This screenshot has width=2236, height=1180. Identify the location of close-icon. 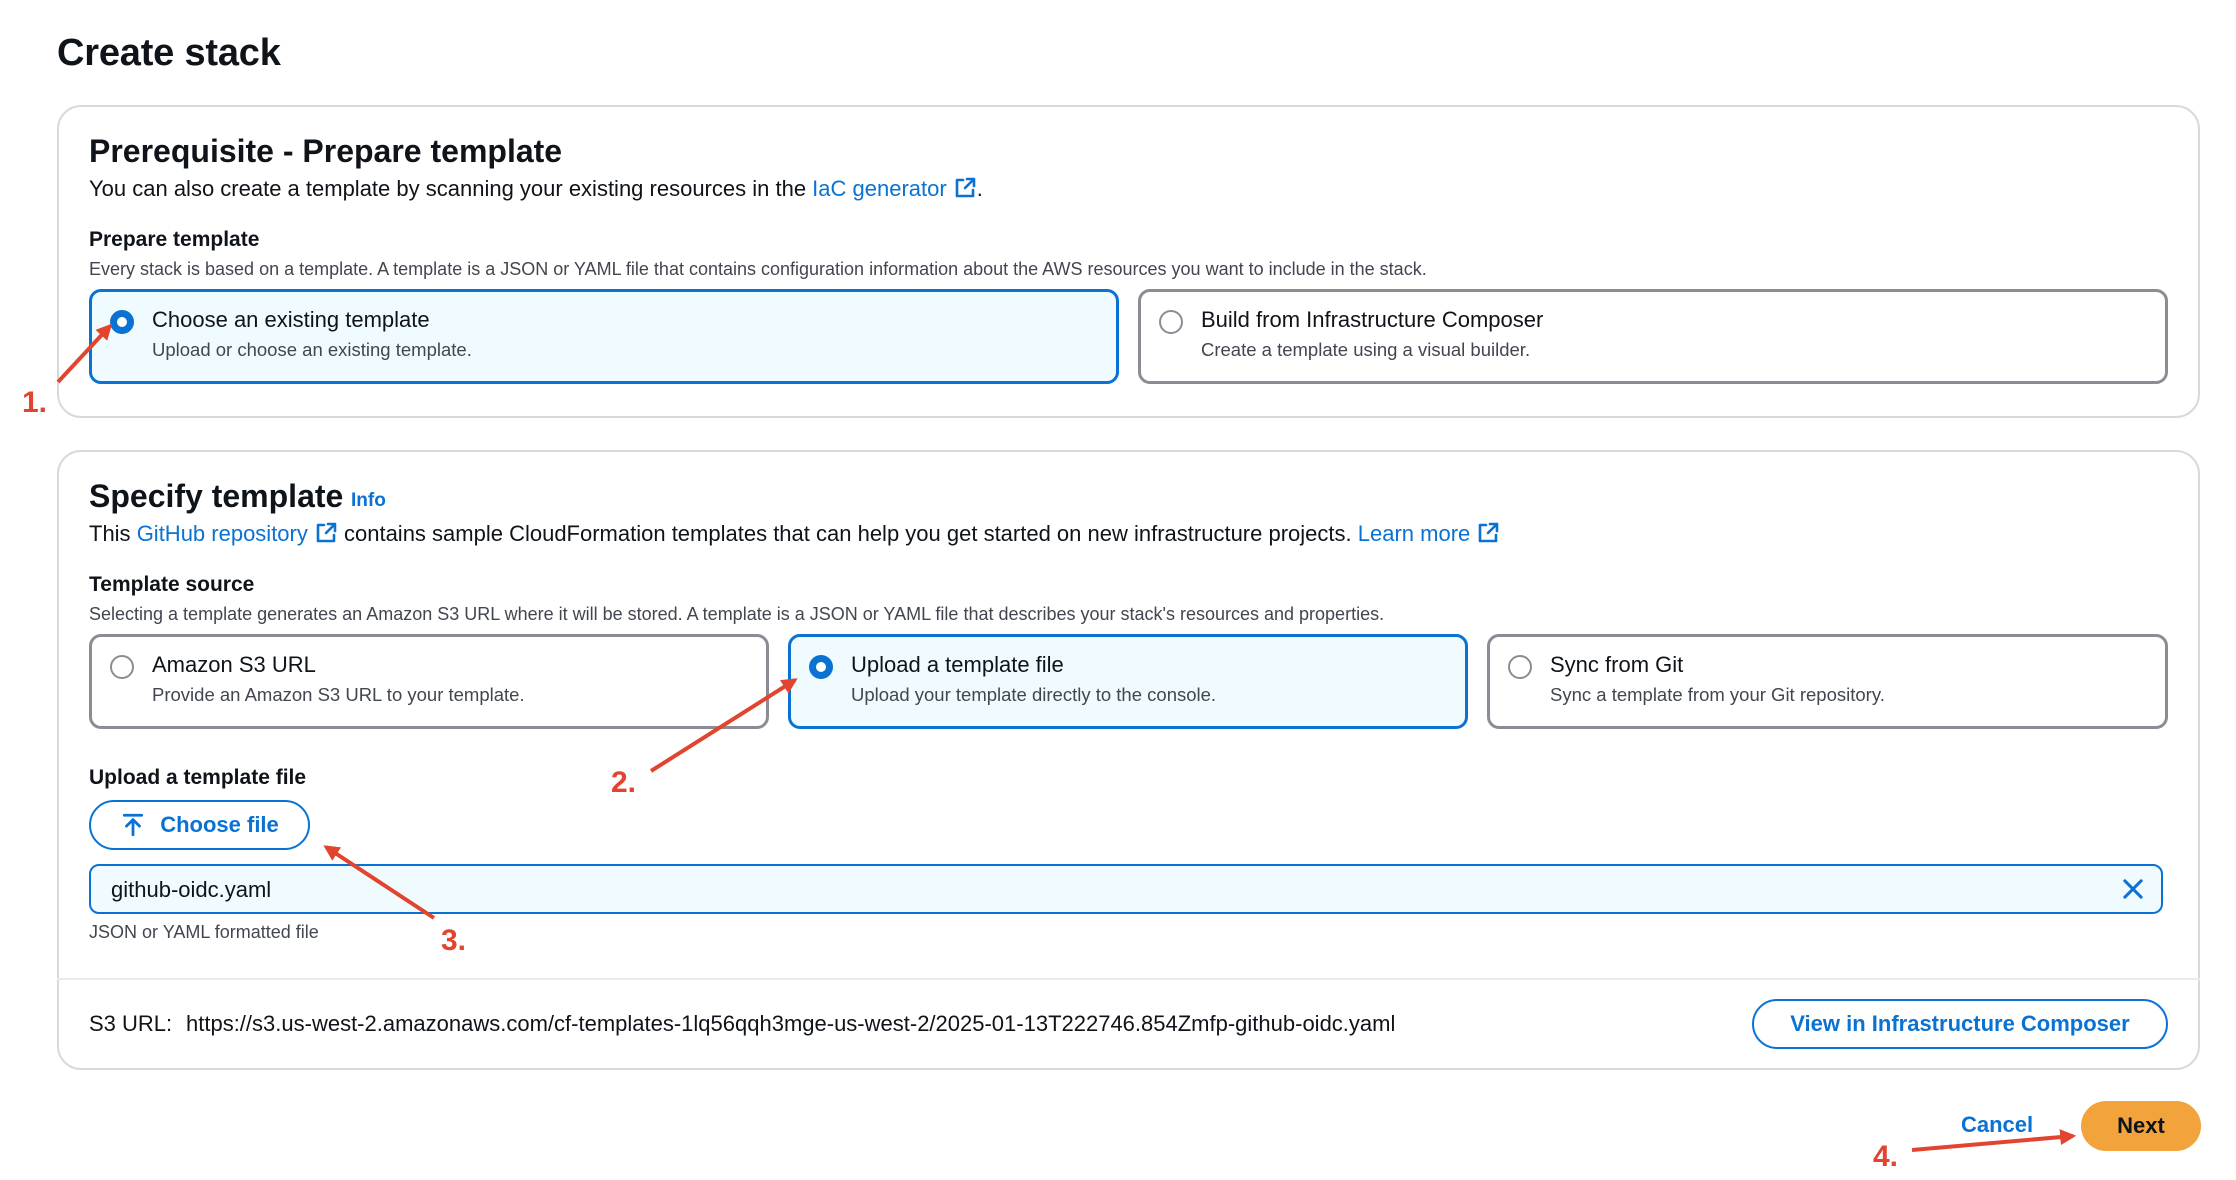
(2133, 889).